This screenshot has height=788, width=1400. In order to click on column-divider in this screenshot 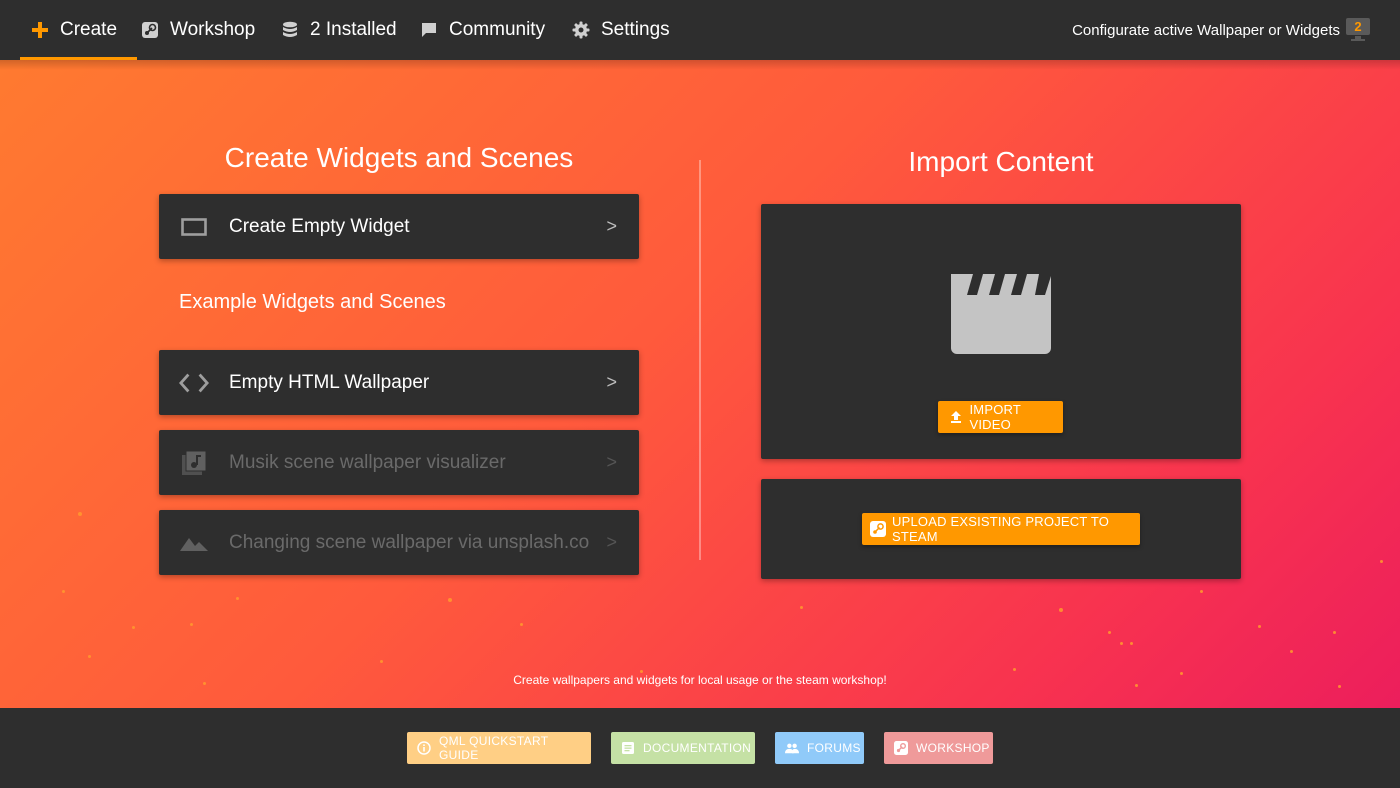, I will do `click(700, 360)`.